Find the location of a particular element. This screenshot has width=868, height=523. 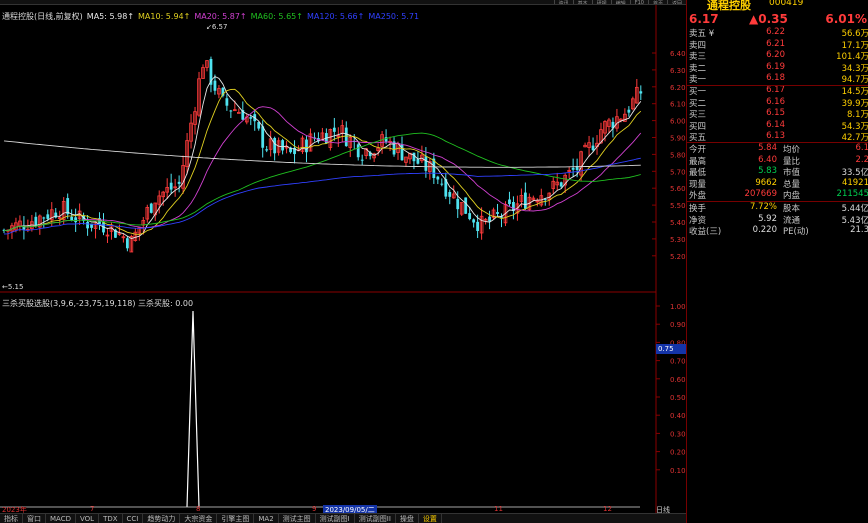

stat-row: 换手 7.72% 股本 5.44亿 is located at coordinates (777, 208).